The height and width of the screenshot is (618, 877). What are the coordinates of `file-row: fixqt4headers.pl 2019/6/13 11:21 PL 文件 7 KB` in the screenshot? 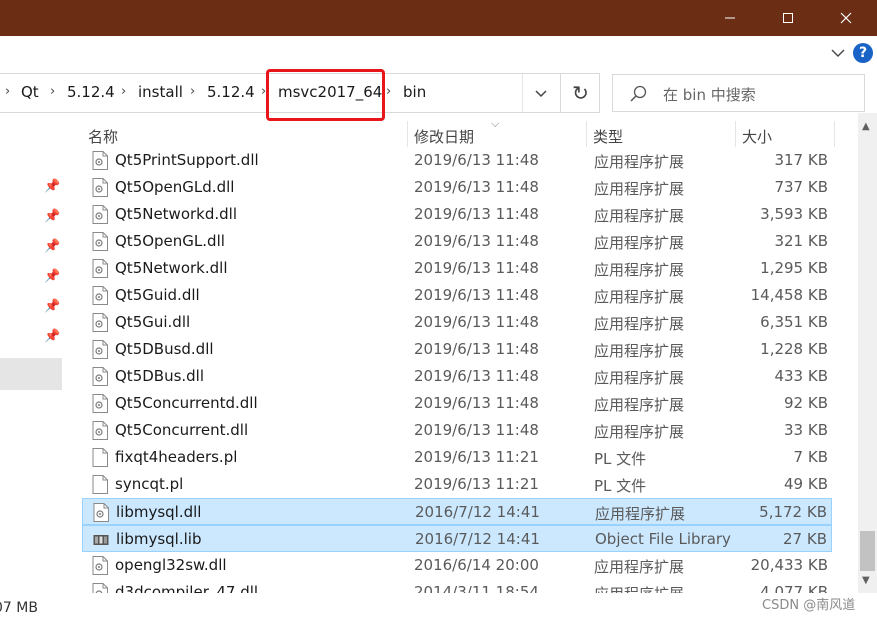 It's located at (457, 457).